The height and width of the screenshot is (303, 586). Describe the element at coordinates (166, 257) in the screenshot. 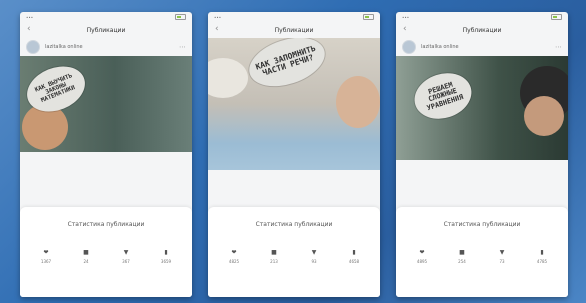

I see `stat-saves: ▮ 3659` at that location.